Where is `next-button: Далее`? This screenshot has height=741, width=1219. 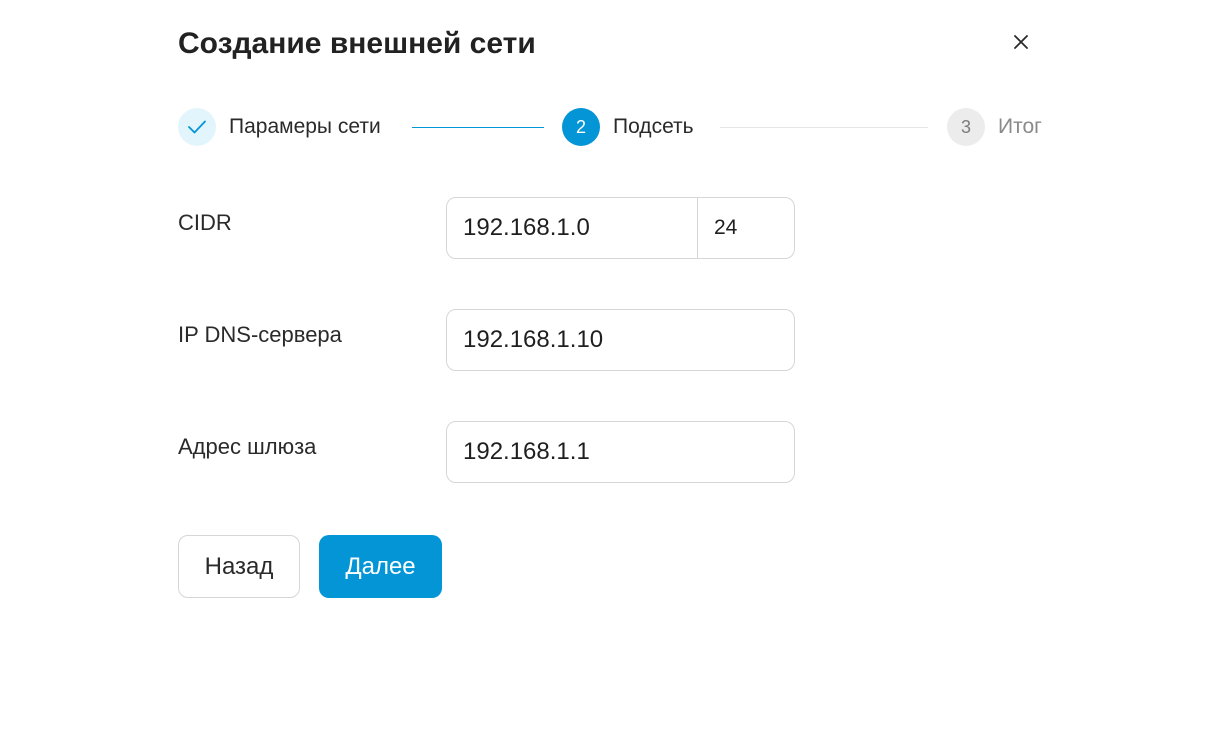
next-button: Далее is located at coordinates (380, 566).